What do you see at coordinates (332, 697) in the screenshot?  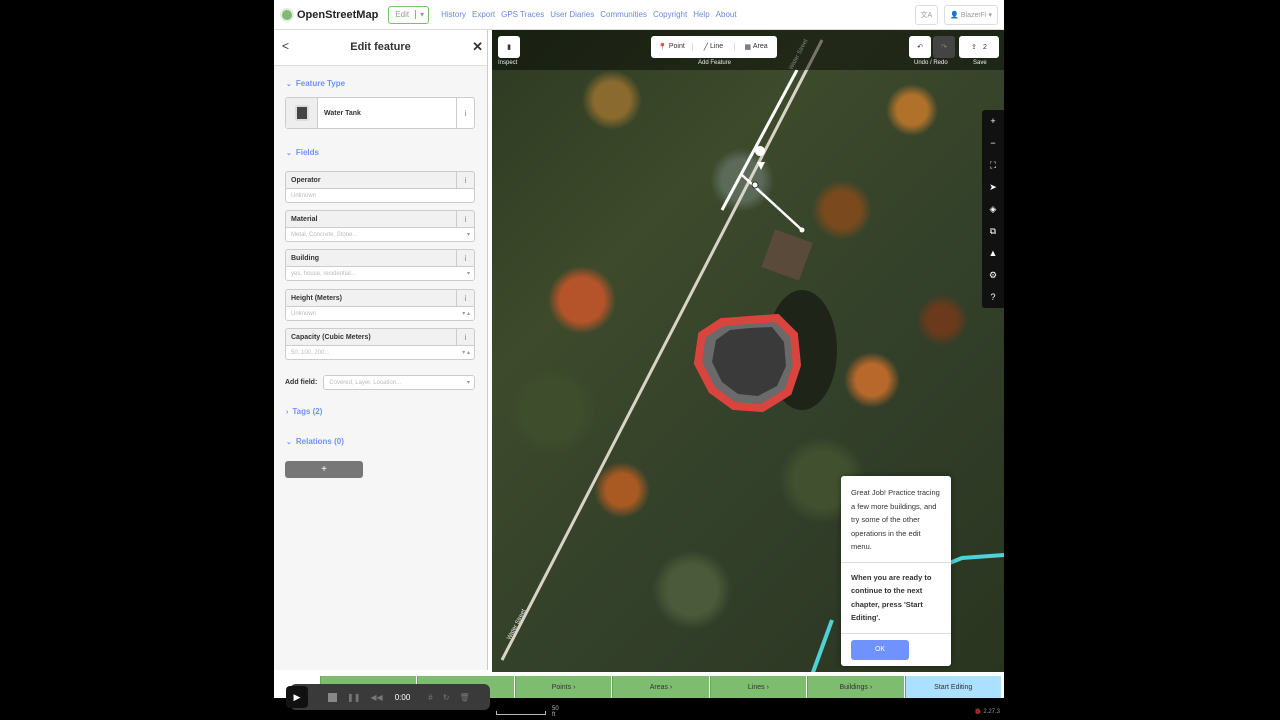 I see `stop-icon` at bounding box center [332, 697].